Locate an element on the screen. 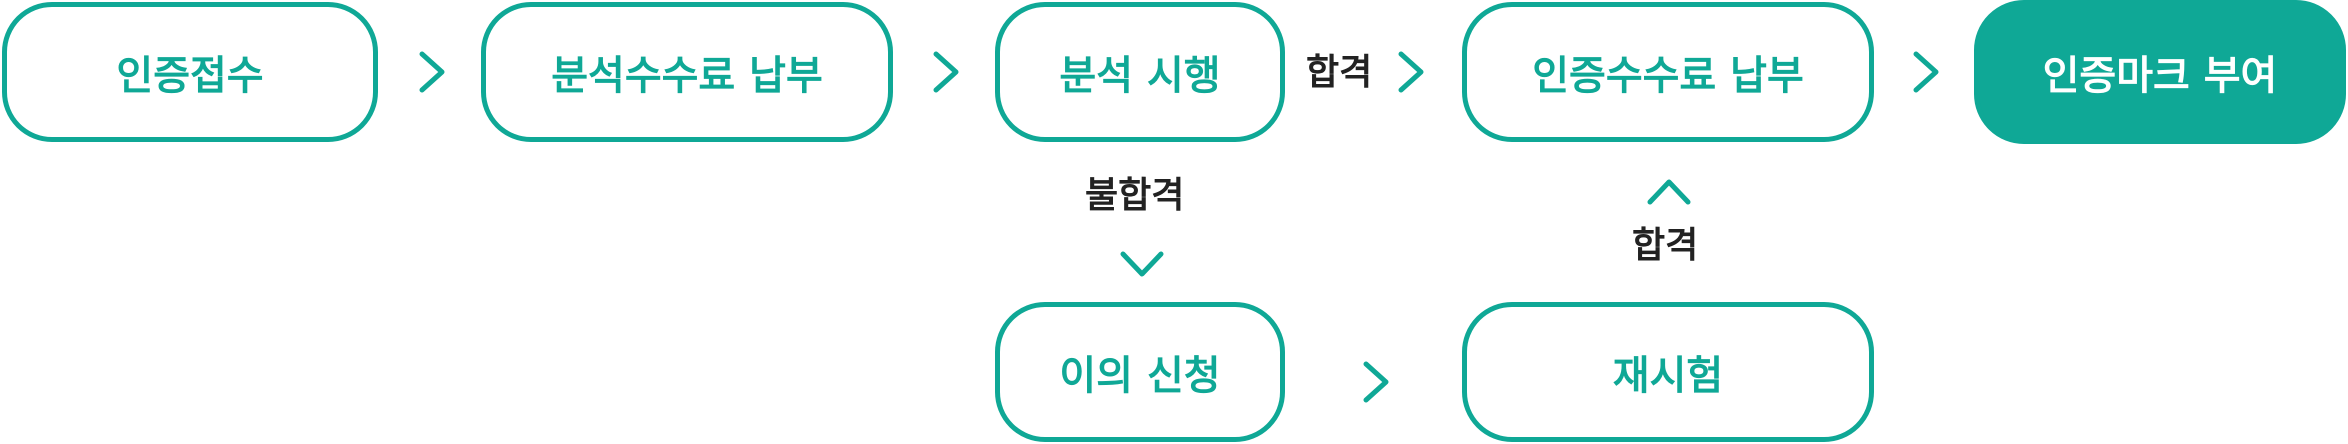  node-certification-fee-payment: 인증수수료 납부 is located at coordinates (1668, 72).